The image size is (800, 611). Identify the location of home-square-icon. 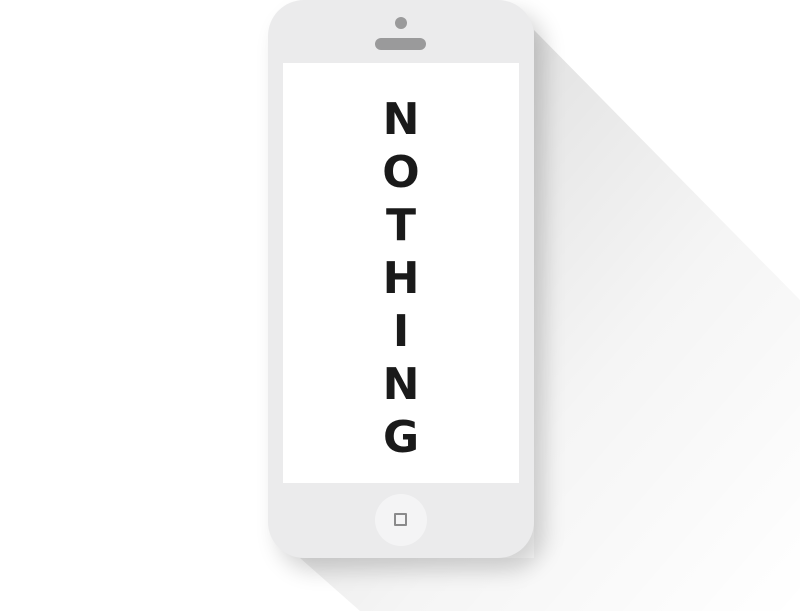
(400, 519).